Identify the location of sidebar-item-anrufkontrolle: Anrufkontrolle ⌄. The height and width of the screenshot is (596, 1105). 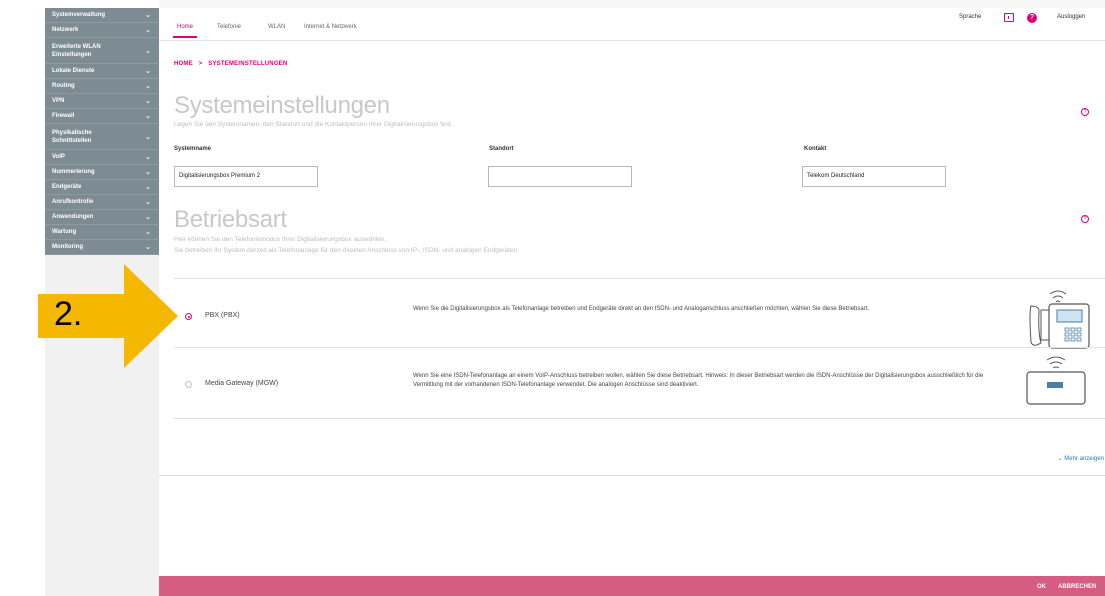
(102, 202).